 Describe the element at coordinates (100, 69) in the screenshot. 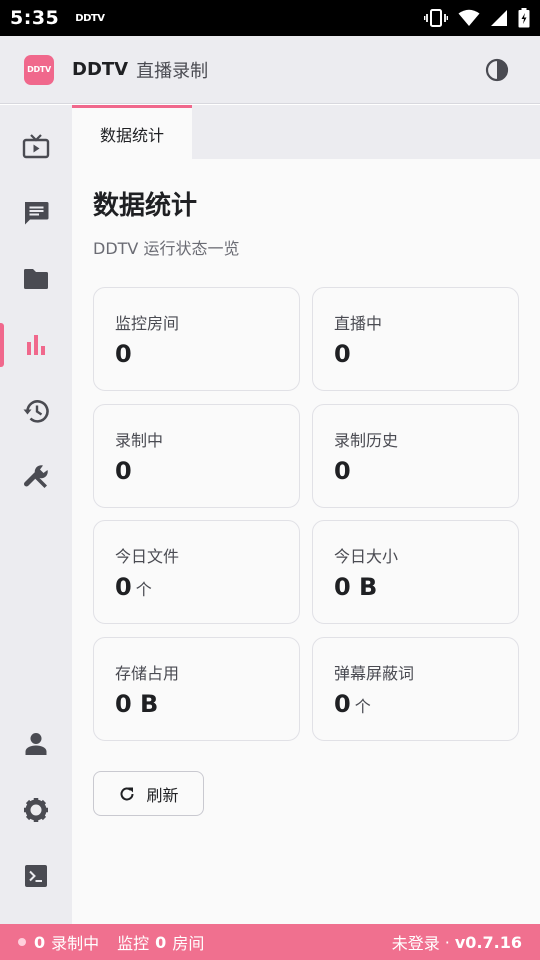

I see `app-name: DDTV` at that location.